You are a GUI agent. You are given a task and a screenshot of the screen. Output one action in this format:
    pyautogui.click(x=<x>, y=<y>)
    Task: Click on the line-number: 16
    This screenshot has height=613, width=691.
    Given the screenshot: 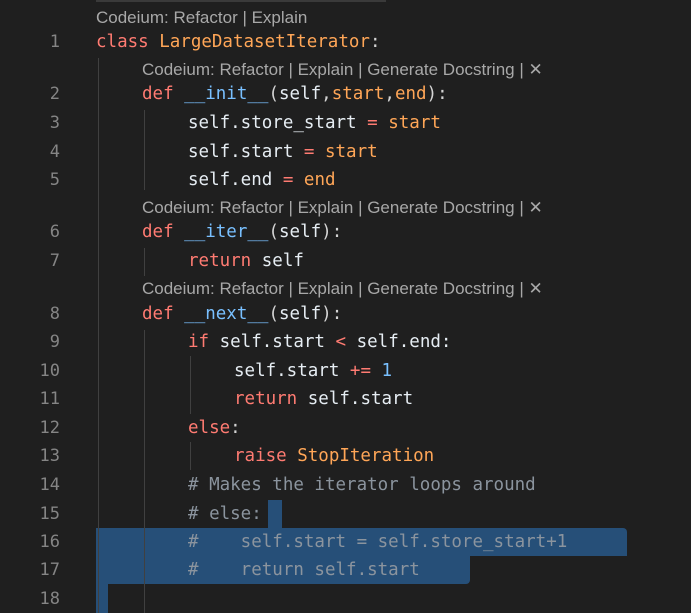 What is the action you would take?
    pyautogui.click(x=49, y=542)
    